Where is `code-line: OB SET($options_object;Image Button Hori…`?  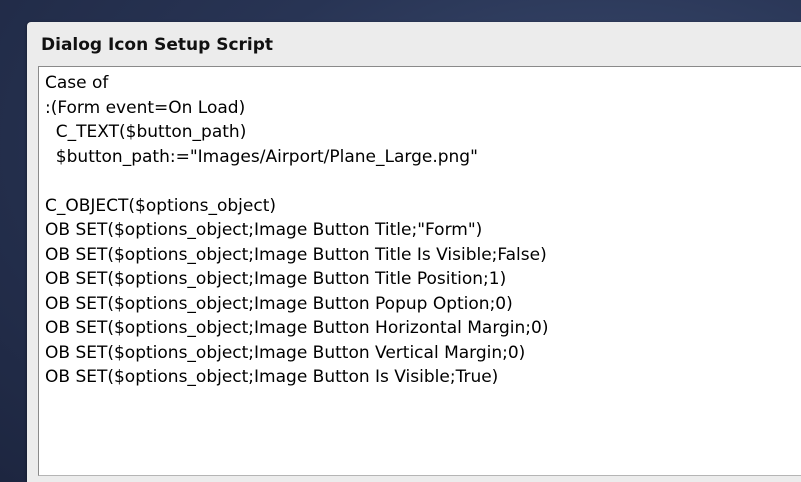 code-line: OB SET($options_object;Image Button Hori… is located at coordinates (423, 328).